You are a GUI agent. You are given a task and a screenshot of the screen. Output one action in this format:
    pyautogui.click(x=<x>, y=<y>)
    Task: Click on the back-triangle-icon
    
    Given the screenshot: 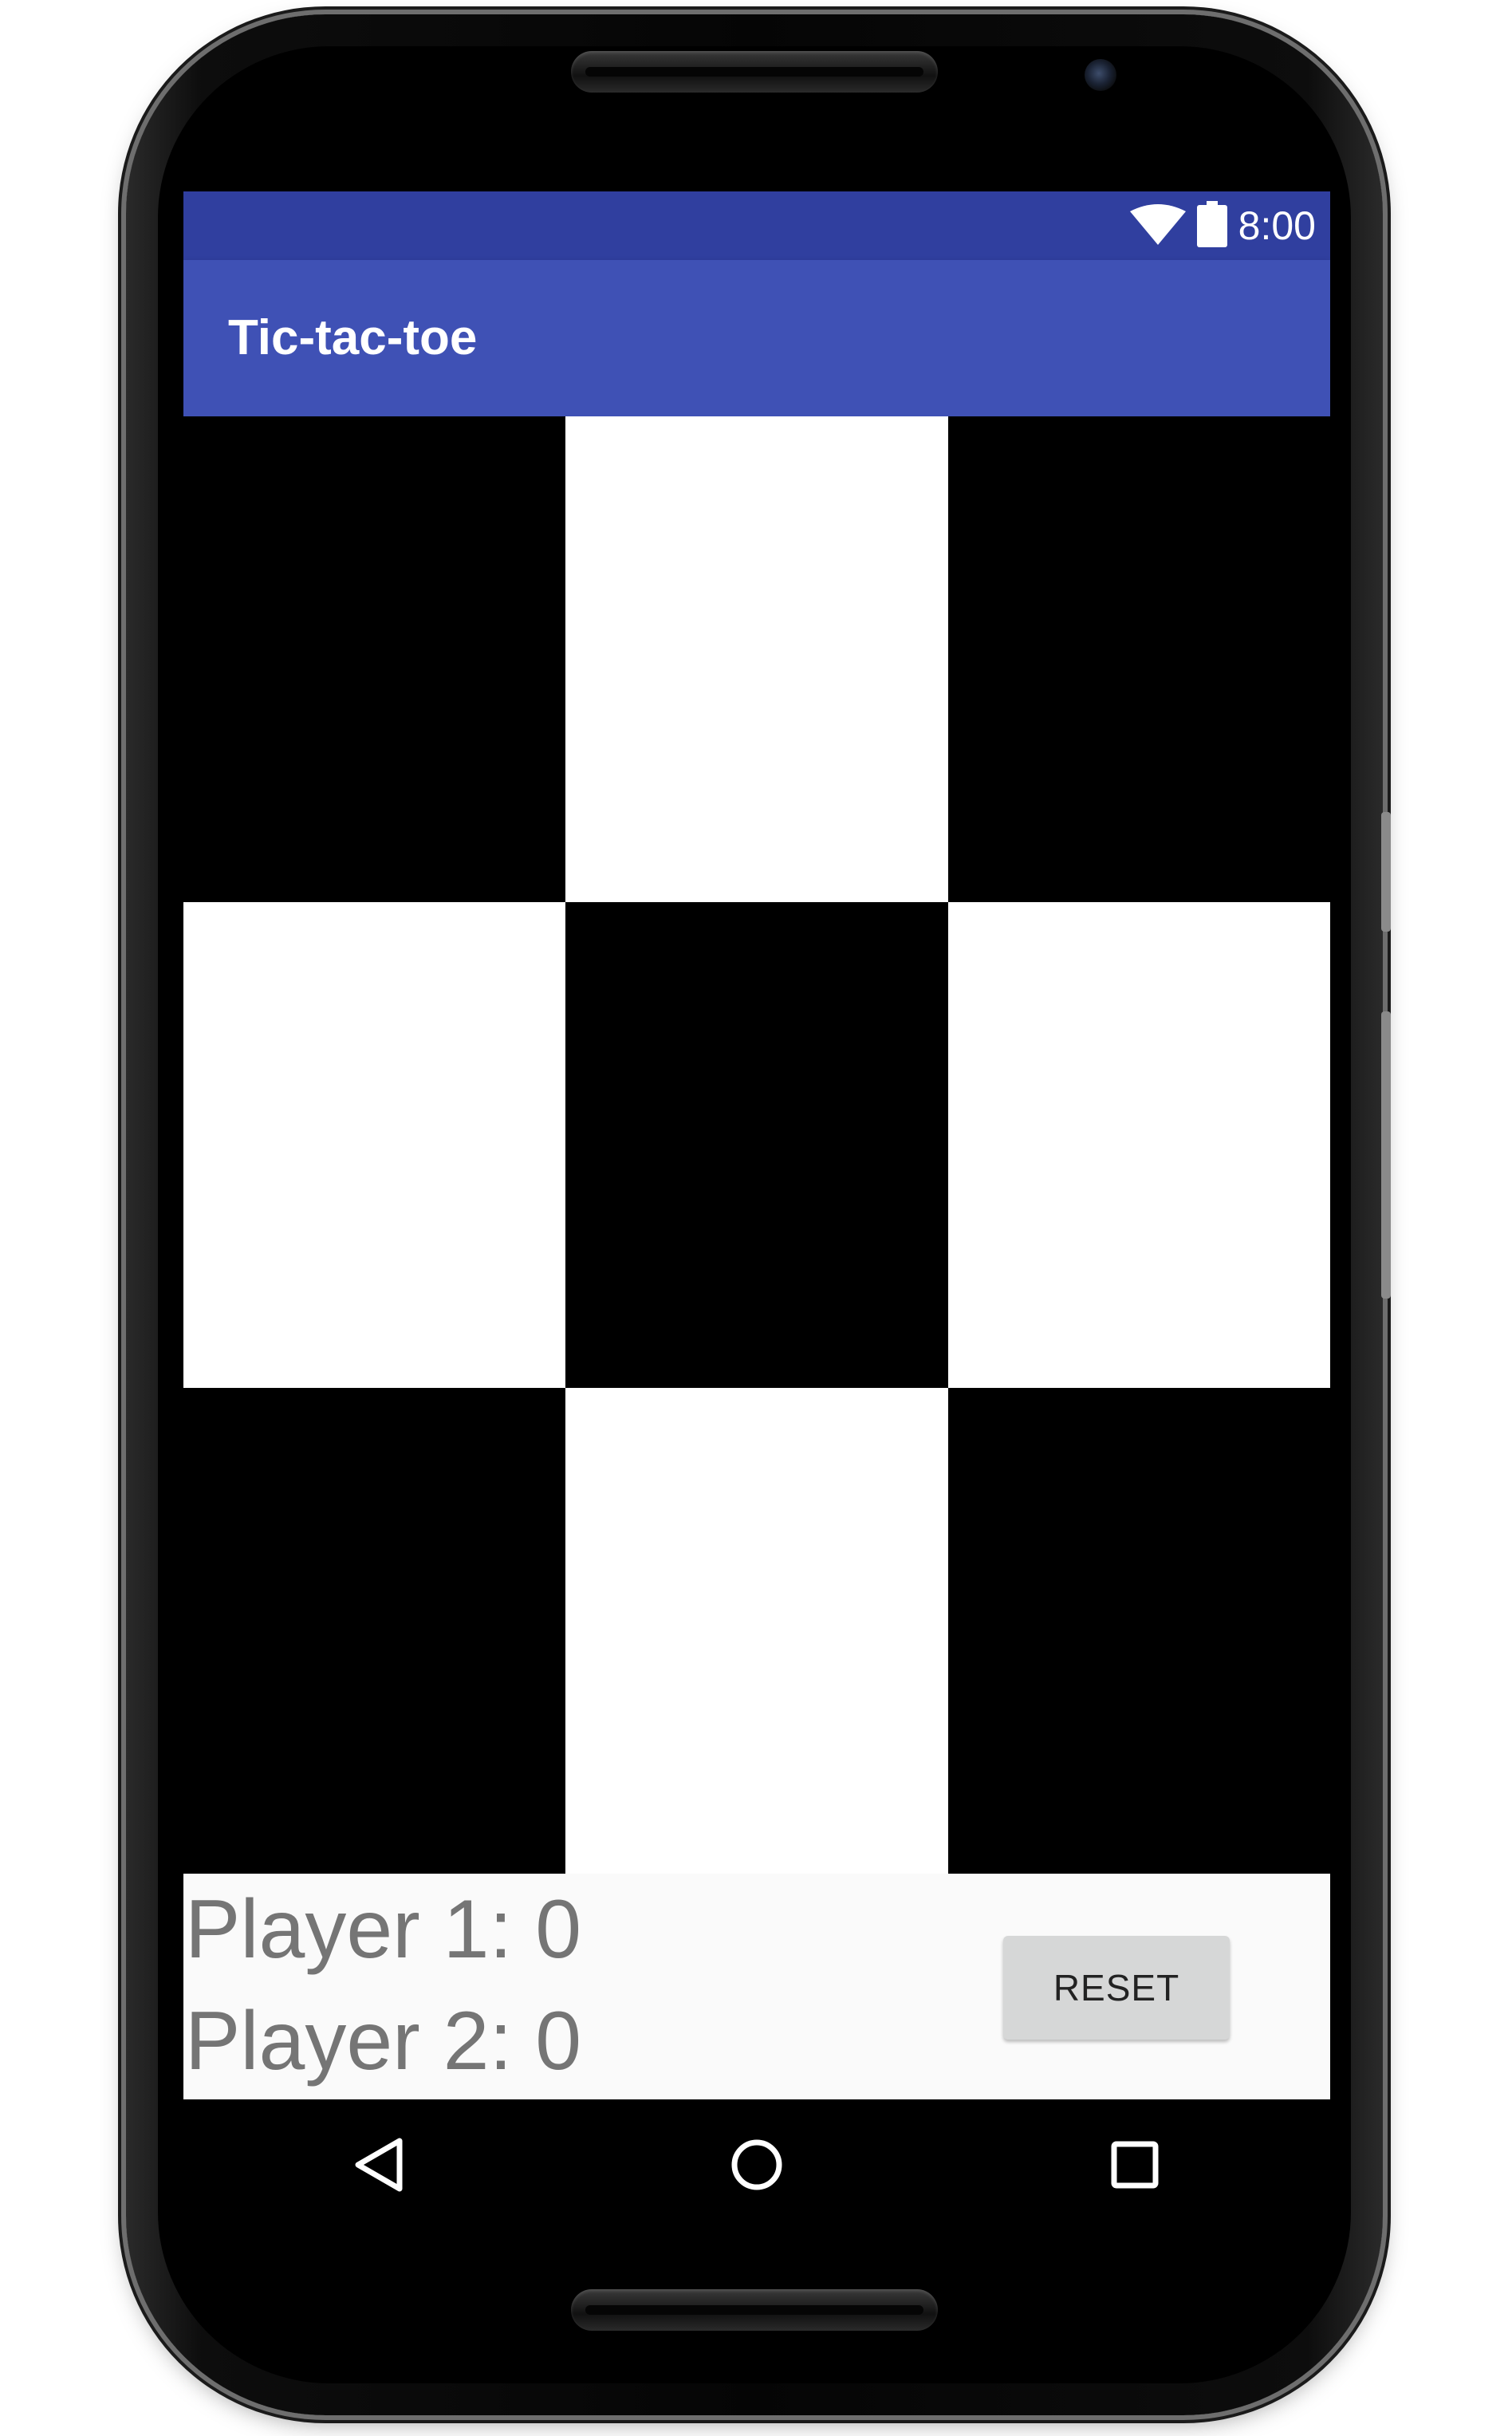 What is the action you would take?
    pyautogui.click(x=380, y=2167)
    